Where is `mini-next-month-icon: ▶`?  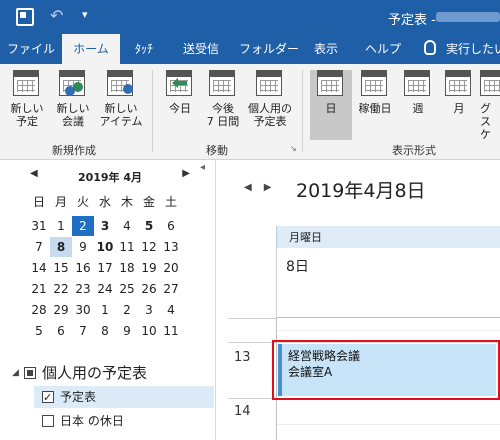 mini-next-month-icon: ▶ is located at coordinates (186, 173).